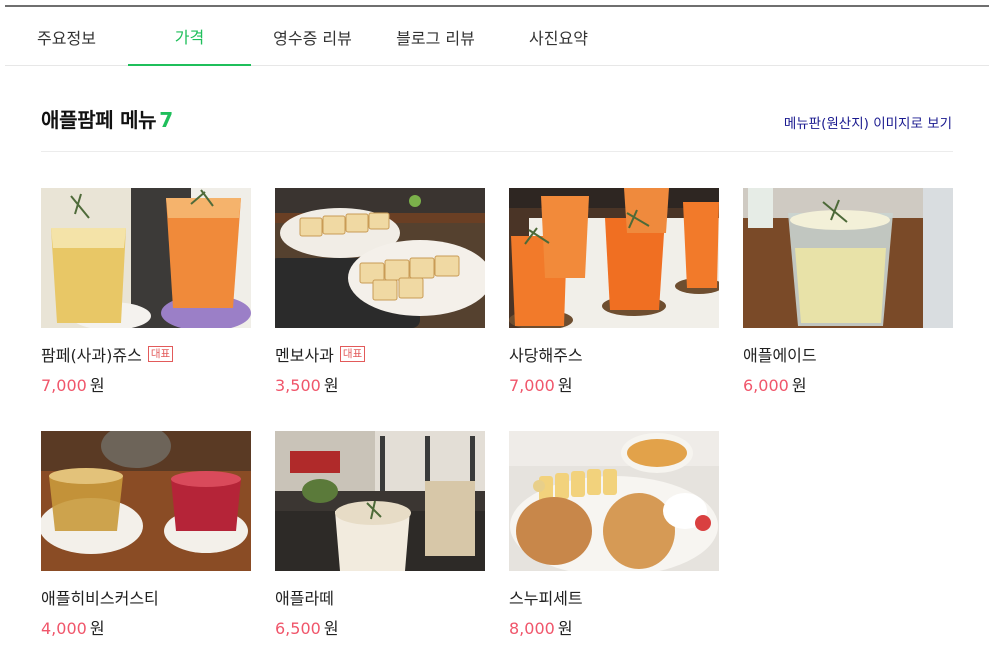 This screenshot has width=1006, height=672. I want to click on menu-item-price: 3,500, so click(298, 385).